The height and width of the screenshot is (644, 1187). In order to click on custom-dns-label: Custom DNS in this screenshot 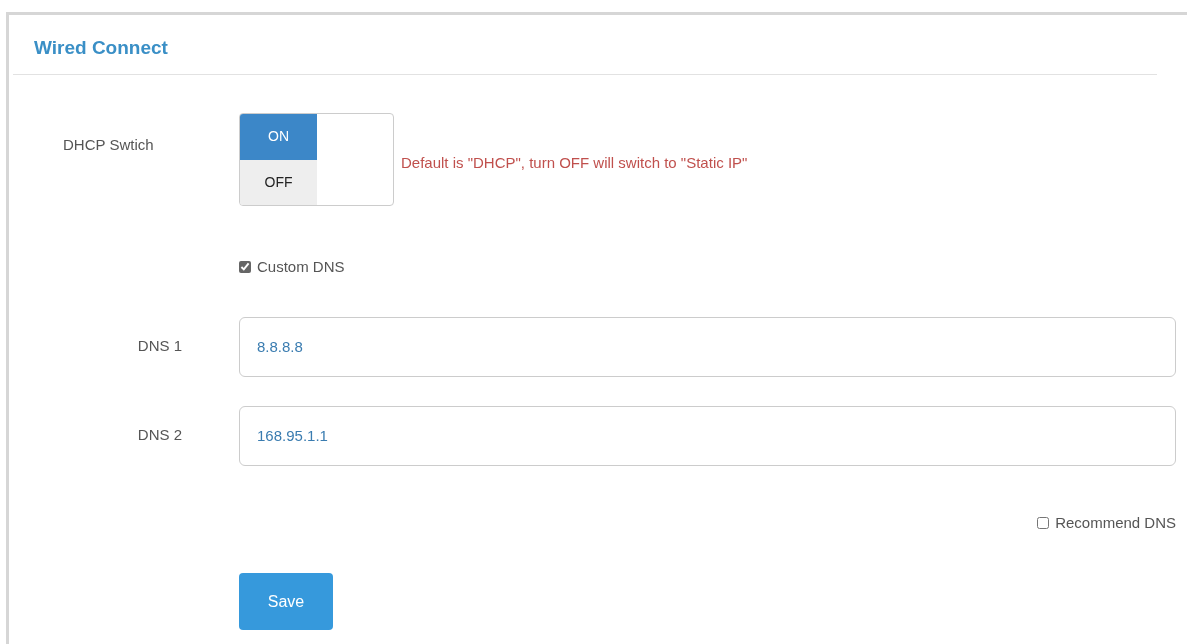, I will do `click(301, 267)`.